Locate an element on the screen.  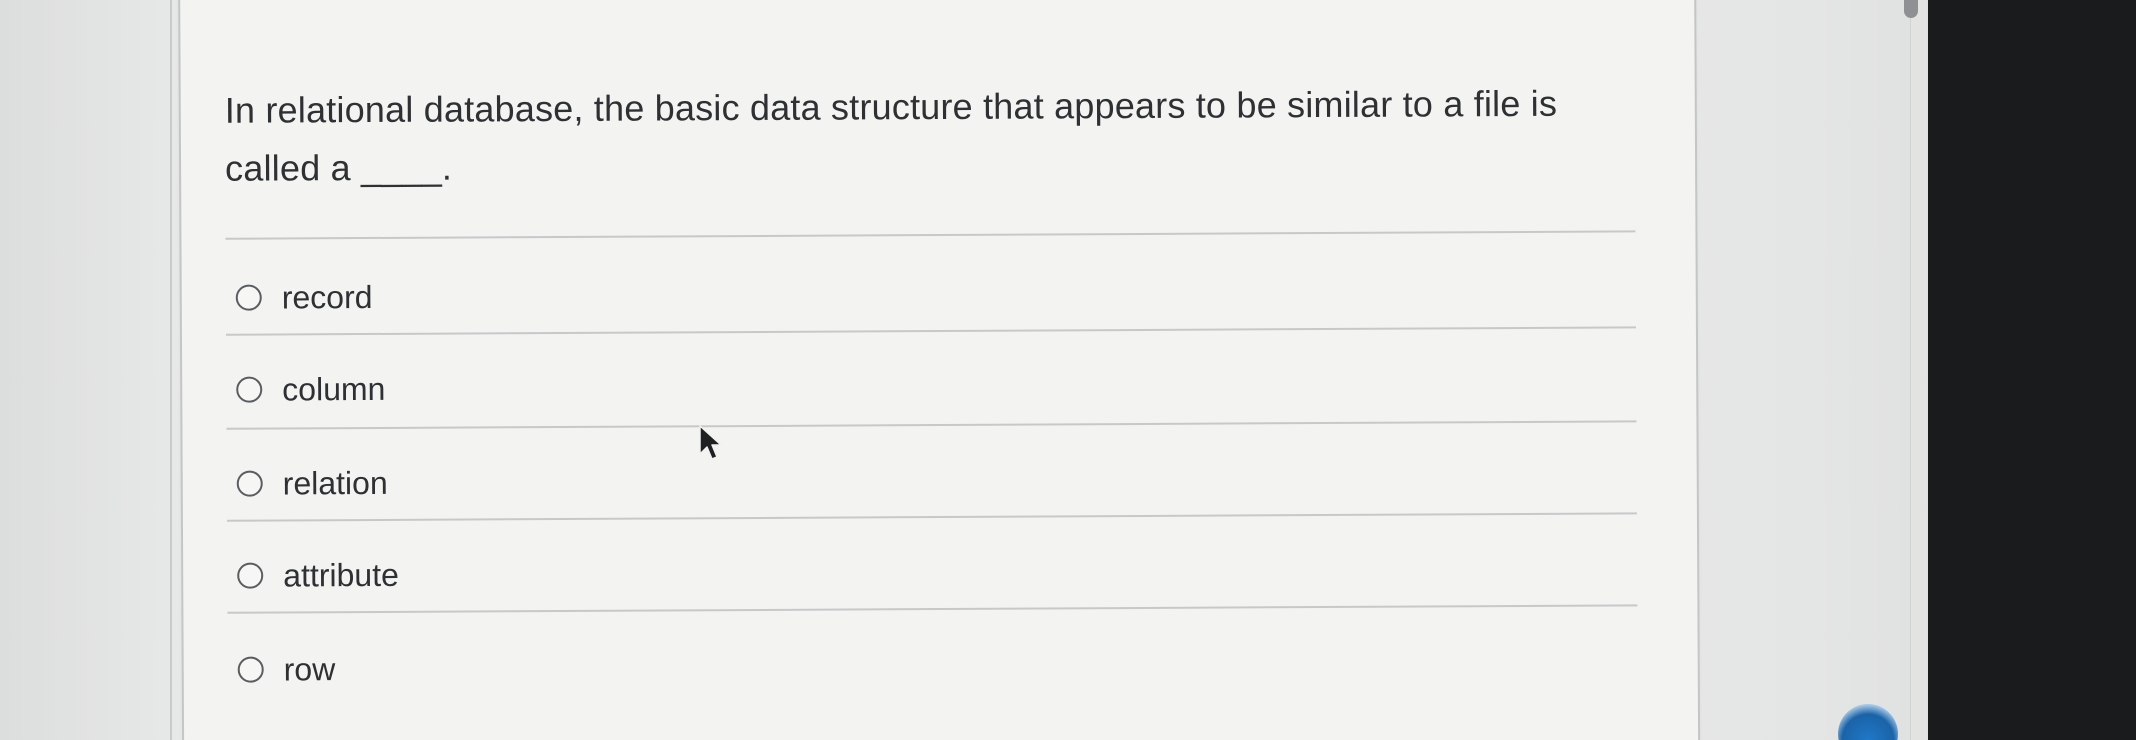
scrollbar-track is located at coordinates (1918, 370).